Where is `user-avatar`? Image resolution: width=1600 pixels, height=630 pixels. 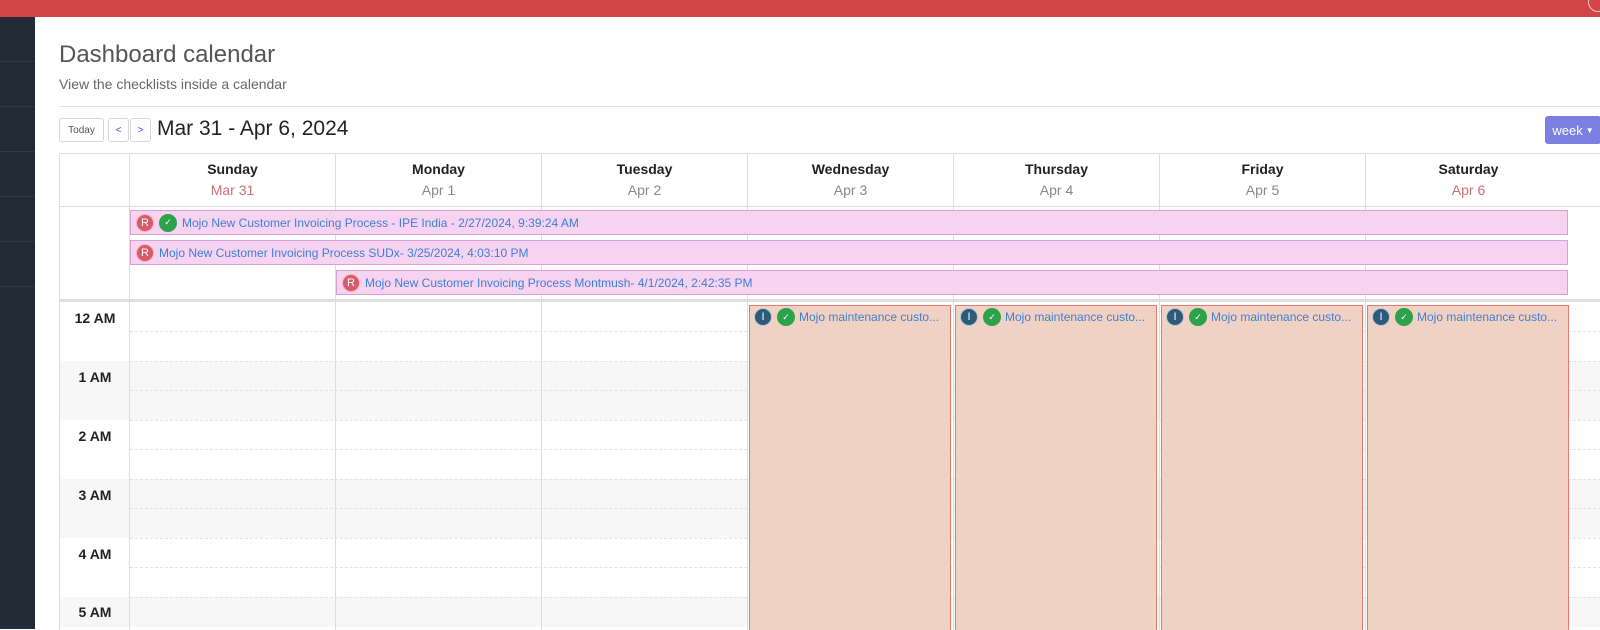
user-avatar is located at coordinates (1594, 6).